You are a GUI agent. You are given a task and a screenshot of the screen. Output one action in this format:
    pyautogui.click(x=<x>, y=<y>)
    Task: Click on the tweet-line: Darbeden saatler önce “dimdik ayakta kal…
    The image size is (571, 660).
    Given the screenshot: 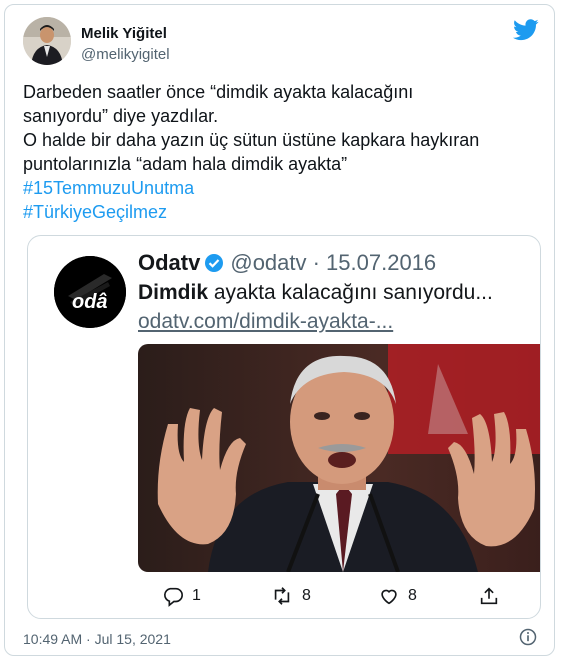 What is the action you would take?
    pyautogui.click(x=218, y=92)
    